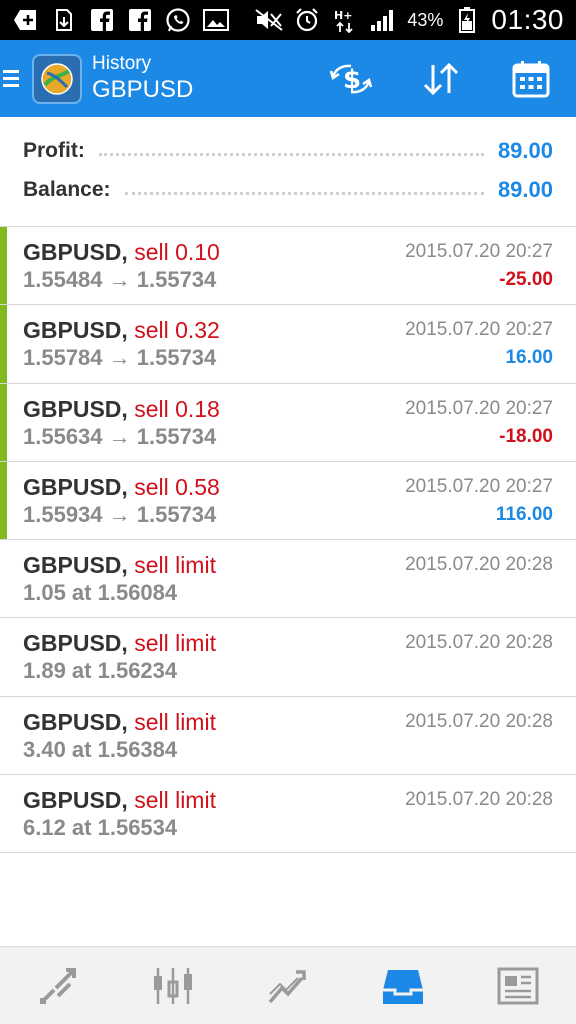  I want to click on add-icon, so click(26, 20).